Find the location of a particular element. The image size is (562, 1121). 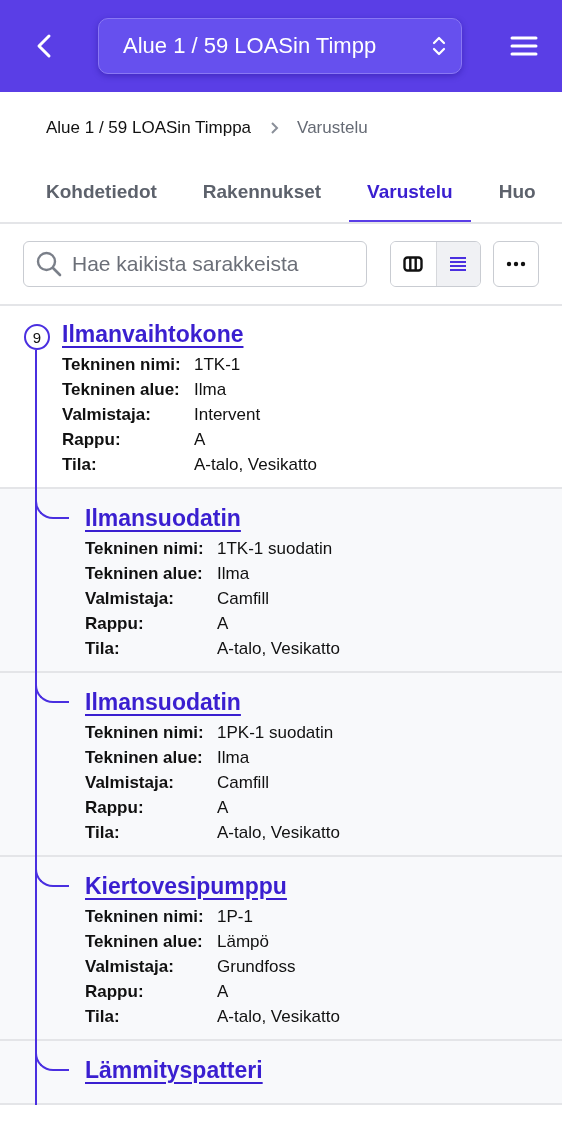

field-value: 1TK-1 suodatin is located at coordinates (275, 549).